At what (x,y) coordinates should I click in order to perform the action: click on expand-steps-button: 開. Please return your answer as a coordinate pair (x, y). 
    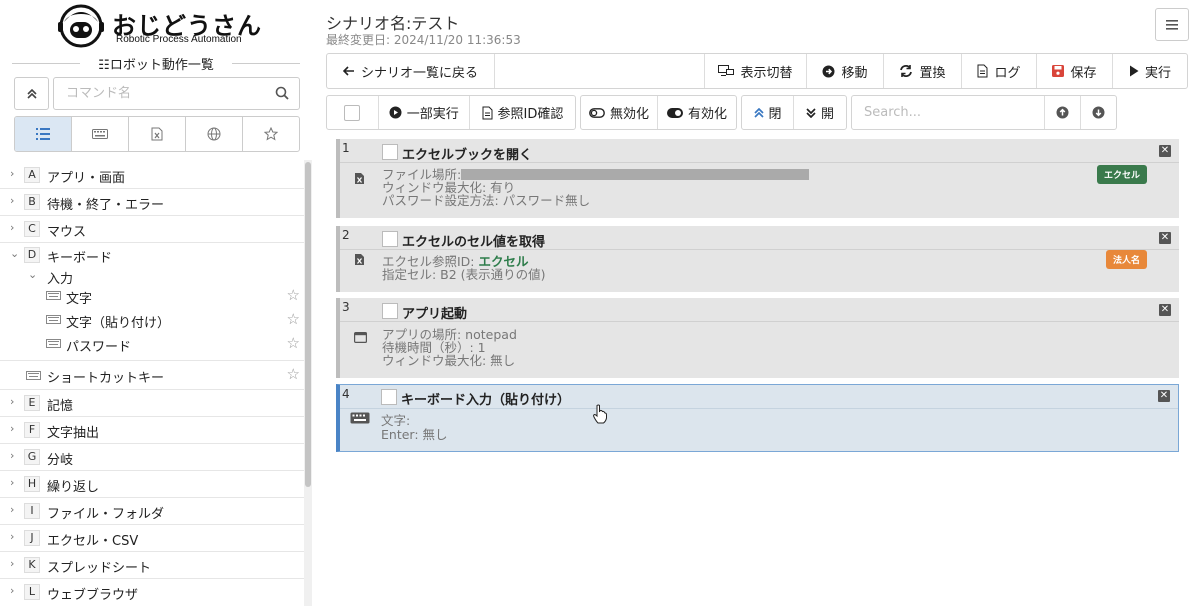
    Looking at the image, I should click on (820, 112).